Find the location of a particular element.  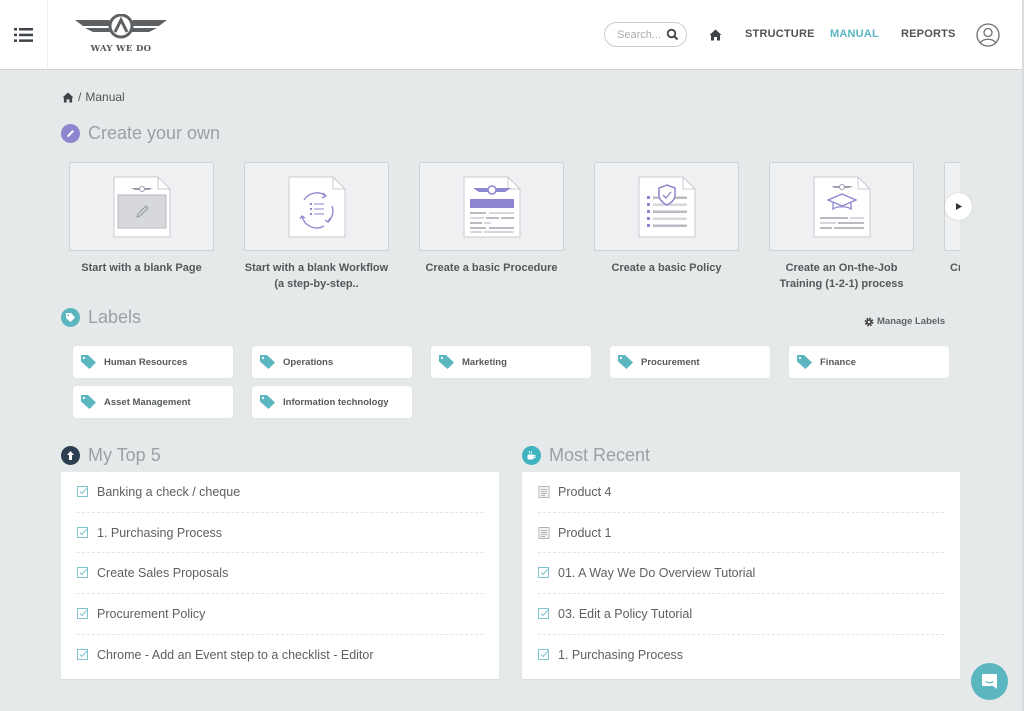

label-chip: Operations is located at coordinates (332, 362).